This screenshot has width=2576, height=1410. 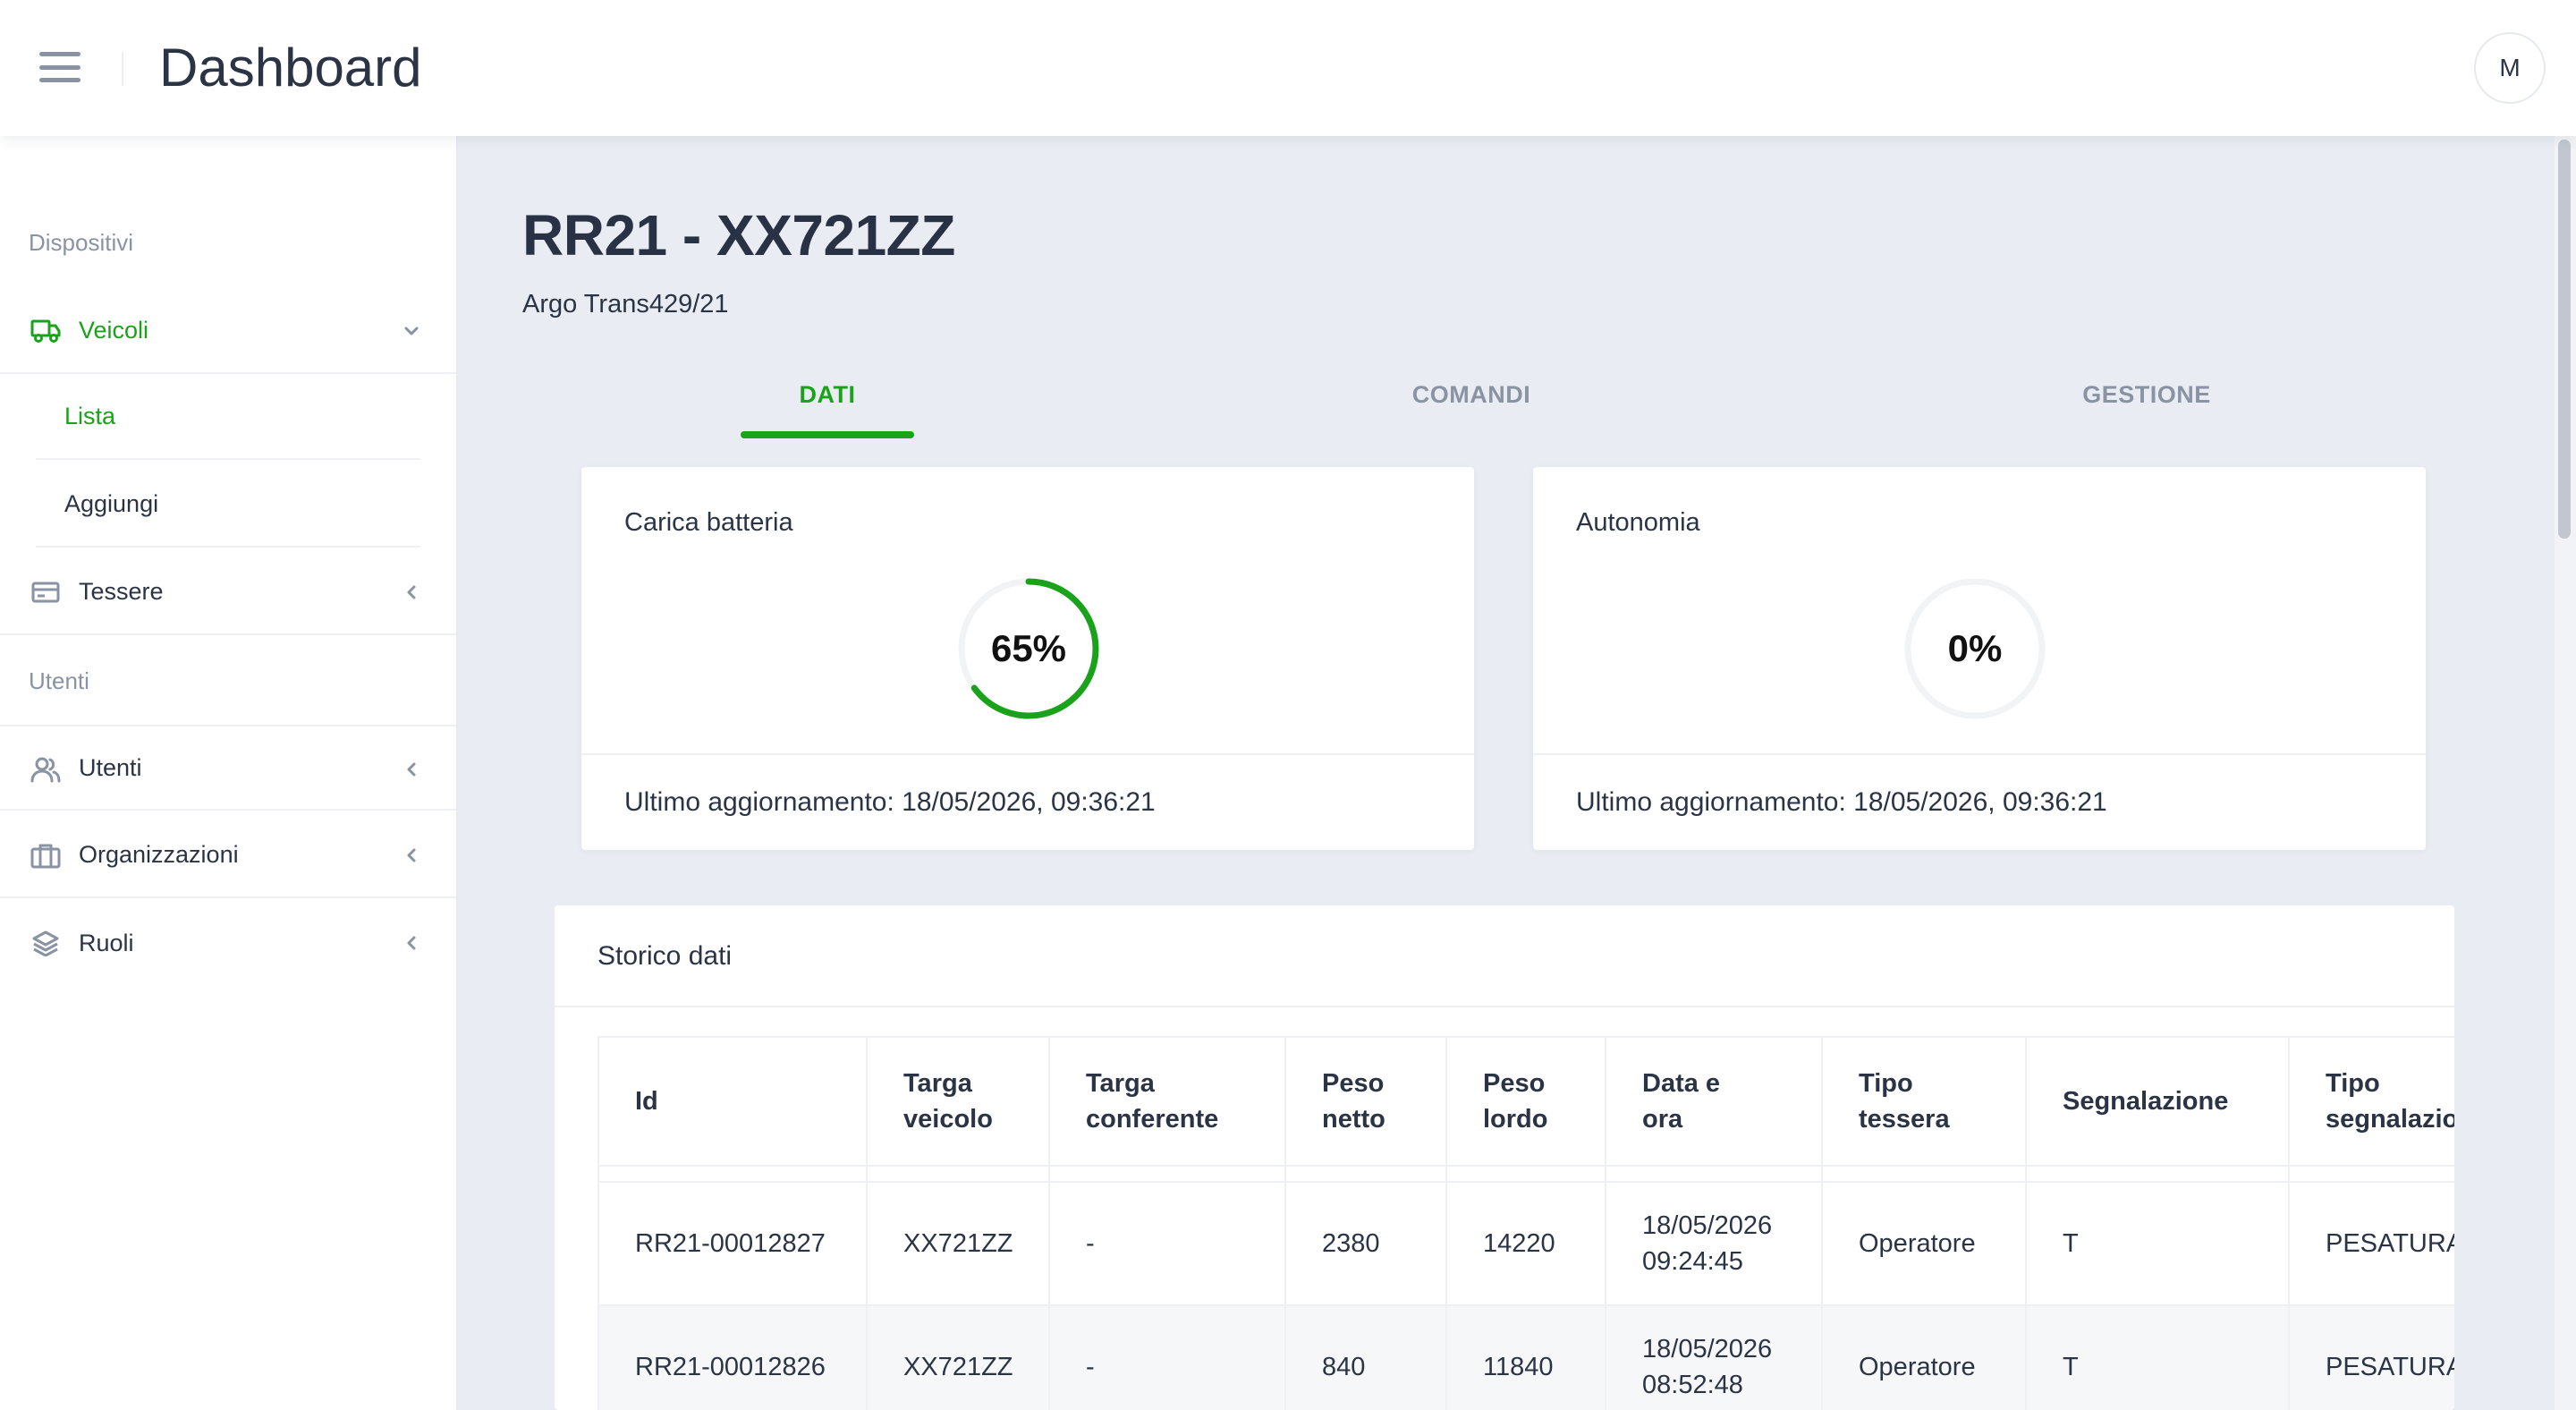 I want to click on tab-data: DATI, so click(x=827, y=395).